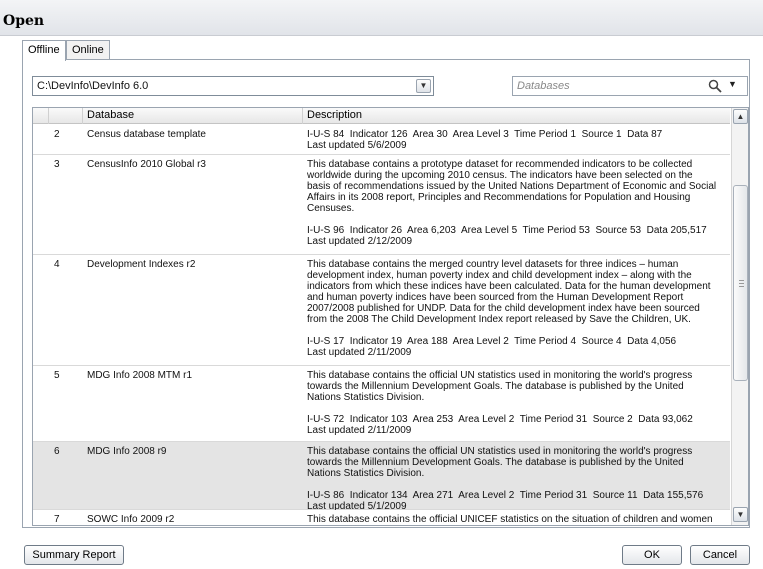 The width and height of the screenshot is (763, 569). Describe the element at coordinates (74, 555) in the screenshot. I see `summary-report-button: Summary Report` at that location.